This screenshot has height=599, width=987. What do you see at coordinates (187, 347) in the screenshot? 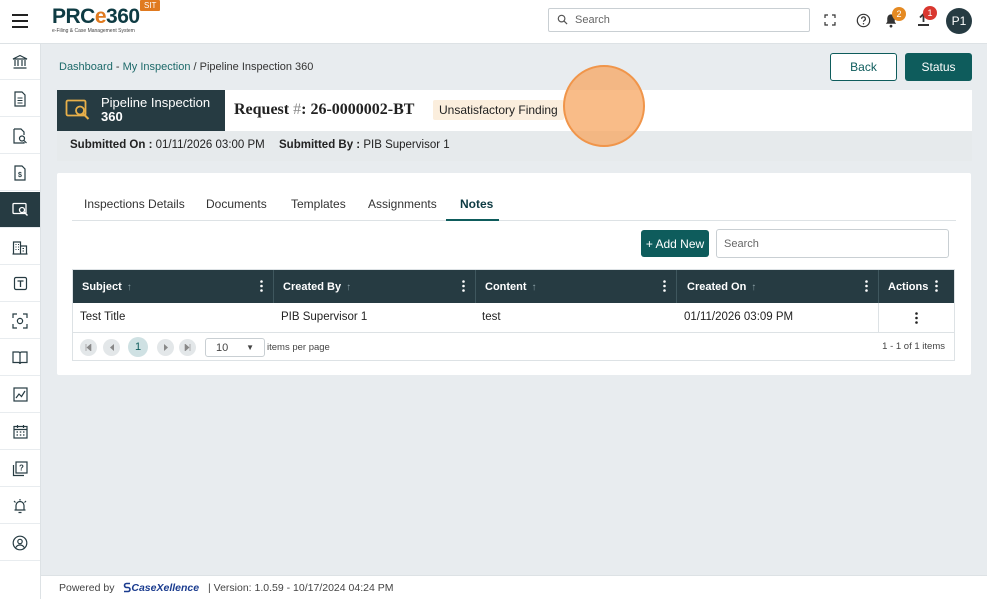
I see `last-page-icon` at bounding box center [187, 347].